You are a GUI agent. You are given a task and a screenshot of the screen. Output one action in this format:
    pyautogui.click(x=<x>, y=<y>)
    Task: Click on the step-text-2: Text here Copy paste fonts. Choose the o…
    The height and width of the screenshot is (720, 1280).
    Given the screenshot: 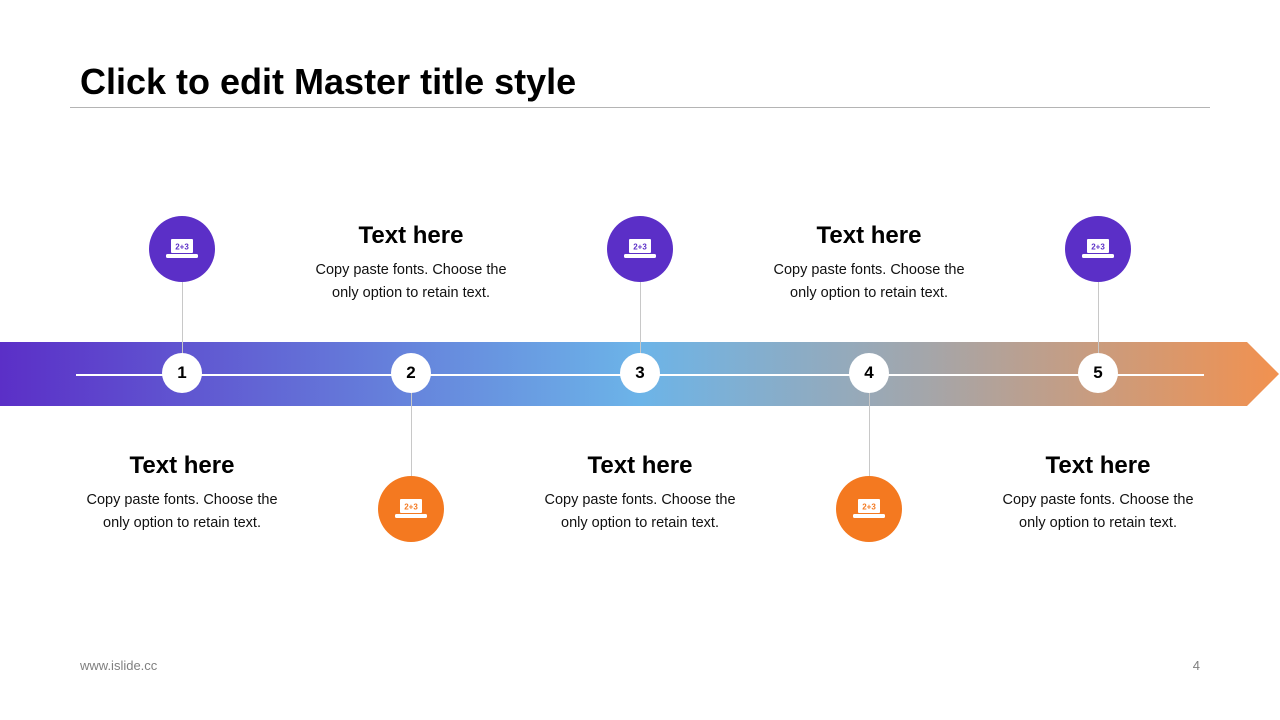 What is the action you would take?
    pyautogui.click(x=411, y=263)
    